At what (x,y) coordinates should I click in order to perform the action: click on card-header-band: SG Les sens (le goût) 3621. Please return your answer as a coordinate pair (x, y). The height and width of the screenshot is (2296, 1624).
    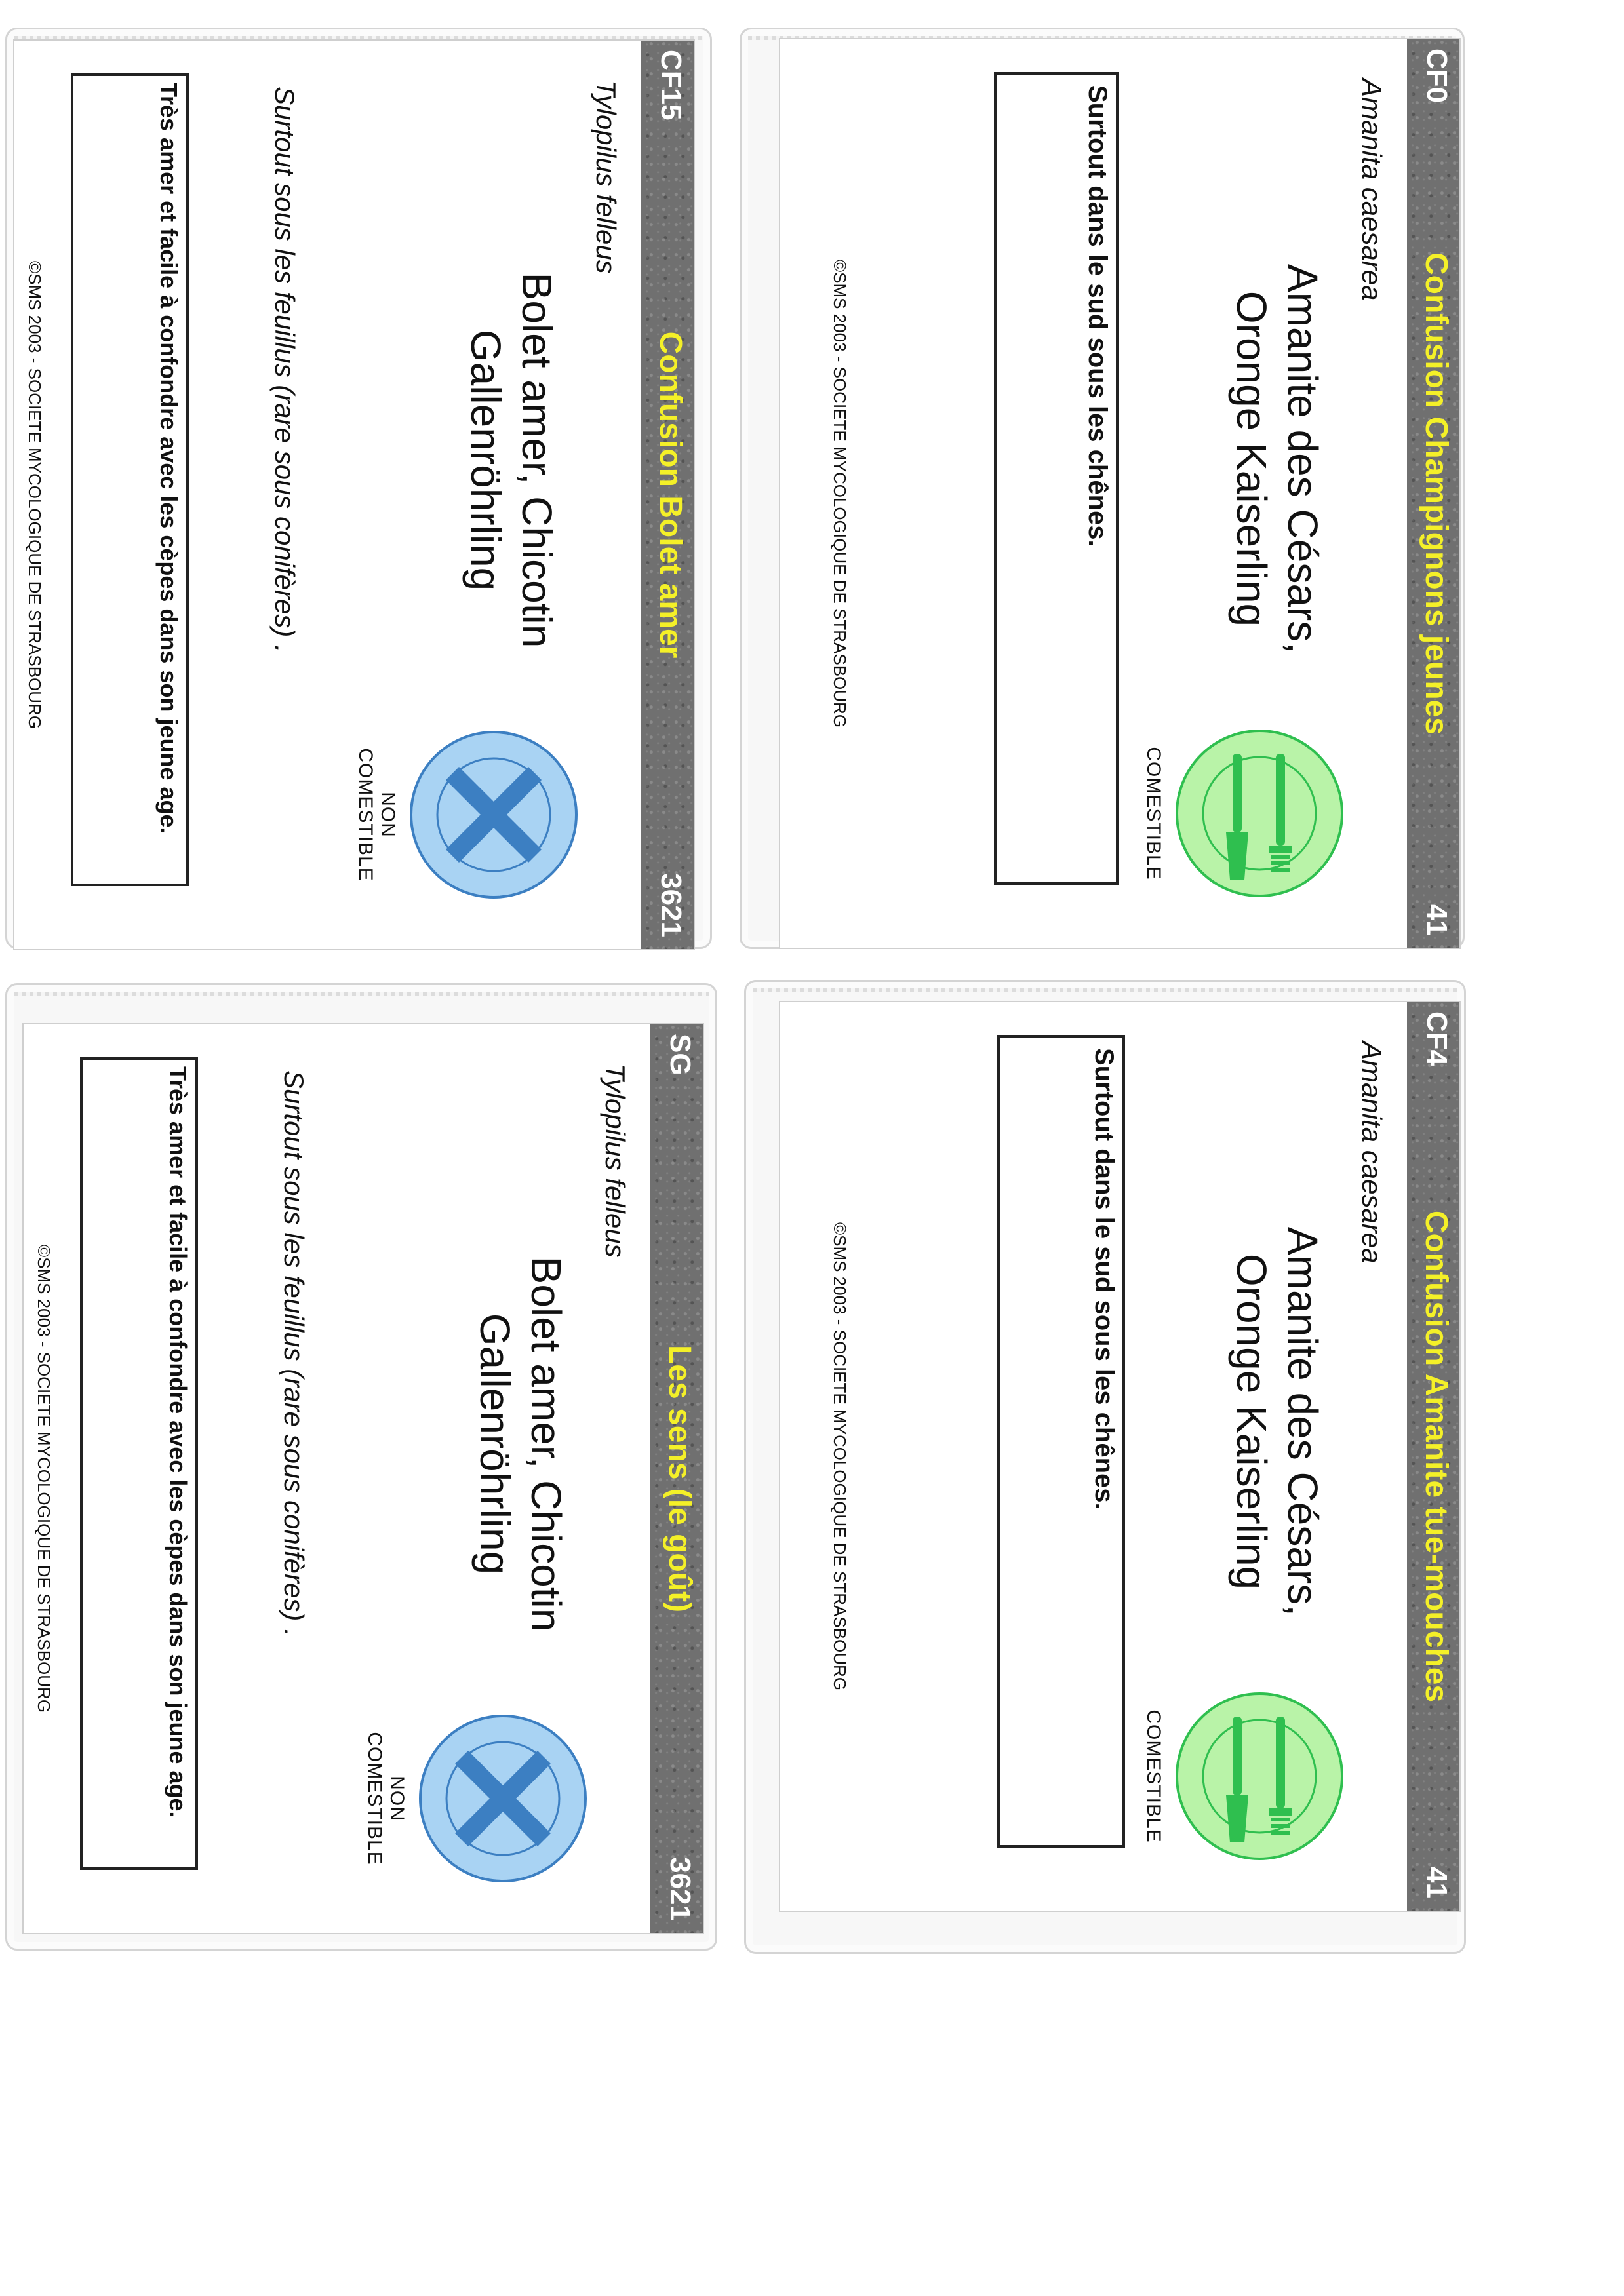
    Looking at the image, I should click on (676, 1479).